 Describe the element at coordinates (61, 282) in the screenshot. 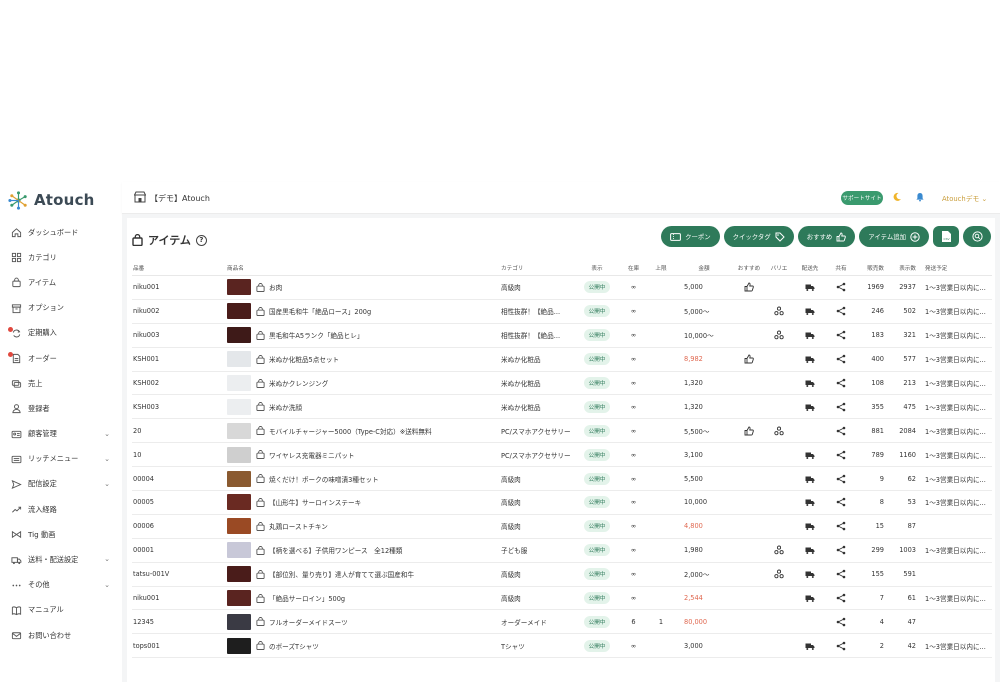

I see `sidebar-item: アイテム` at that location.